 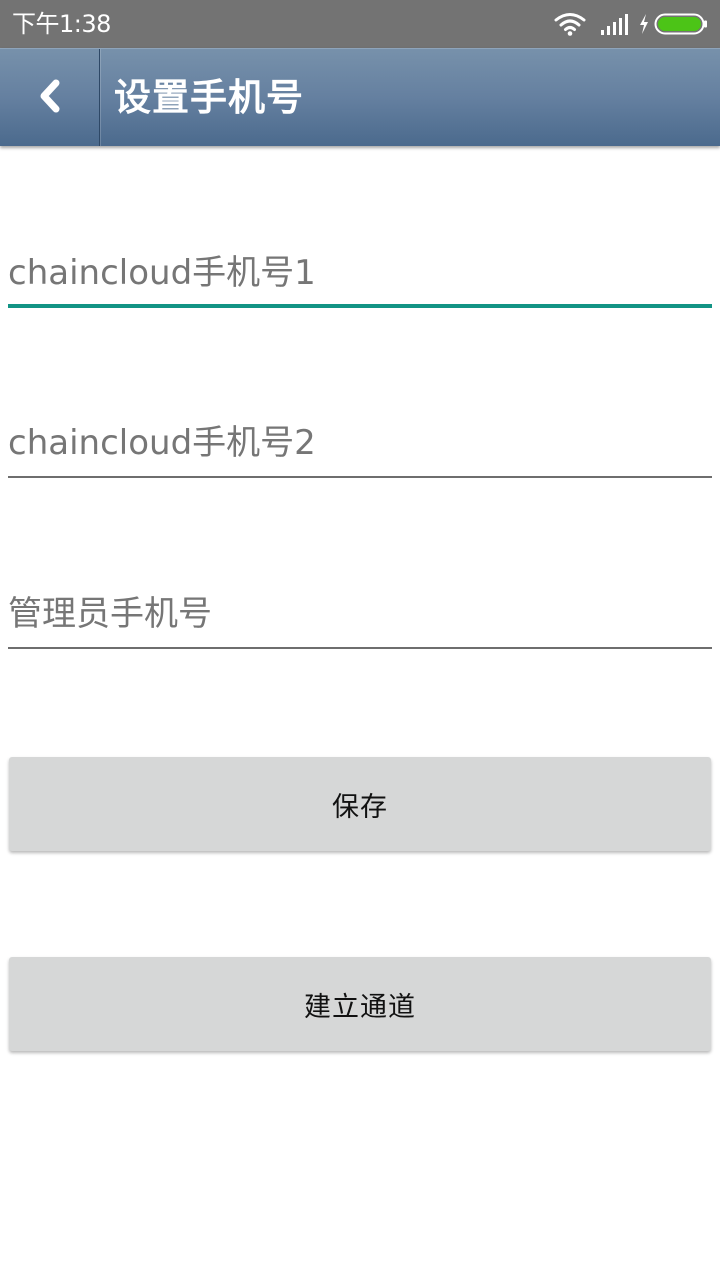 What do you see at coordinates (570, 24) in the screenshot?
I see `wifi-icon` at bounding box center [570, 24].